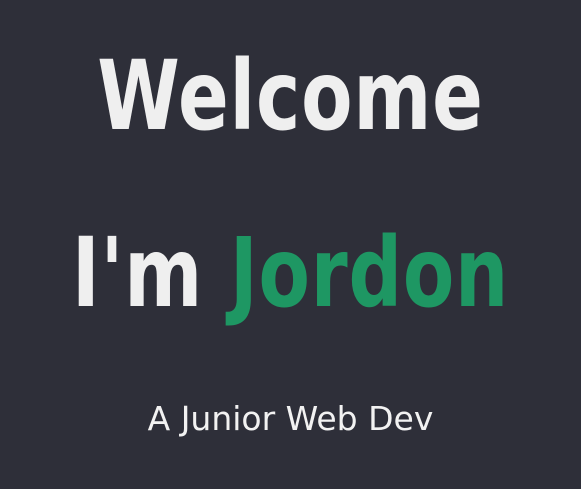  Describe the element at coordinates (369, 273) in the screenshot. I see `intro-name: Jordon` at that location.